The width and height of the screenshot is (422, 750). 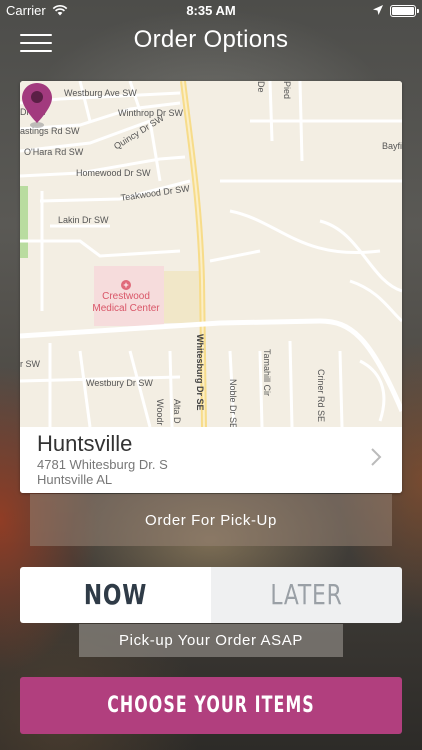 I want to click on map-street-label: r SW, so click(x=30, y=364).